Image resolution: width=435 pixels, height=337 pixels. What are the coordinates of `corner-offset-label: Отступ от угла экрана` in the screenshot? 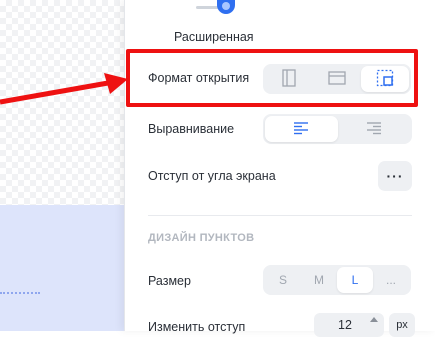 It's located at (212, 176).